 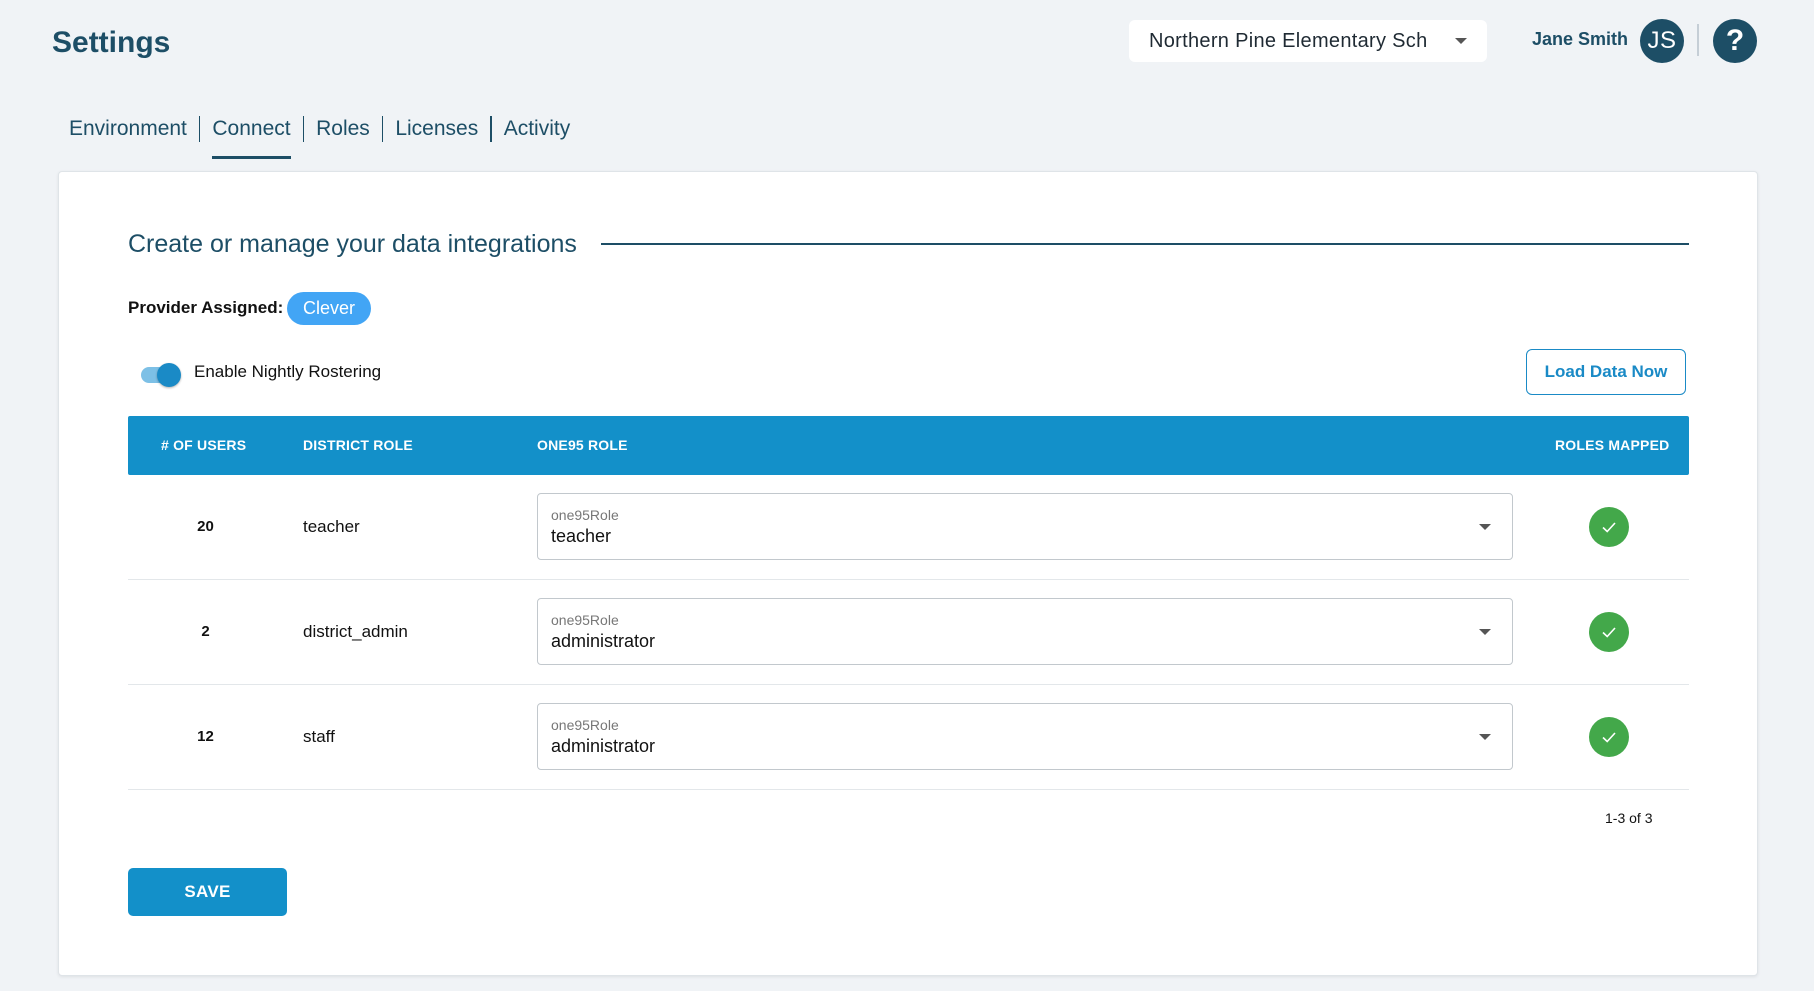 I want to click on avatar-initials: JS, so click(x=1662, y=40).